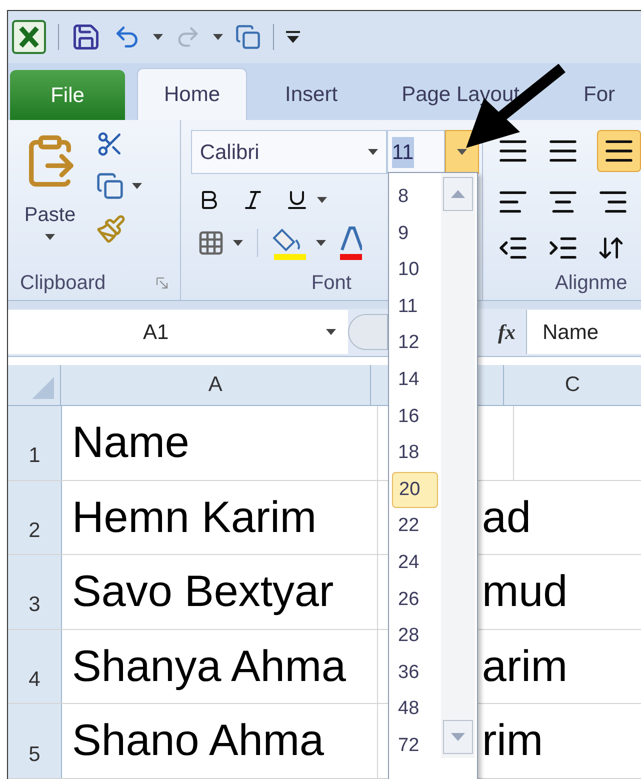 The height and width of the screenshot is (779, 641). What do you see at coordinates (599, 94) in the screenshot?
I see `ribbon-tab: For` at bounding box center [599, 94].